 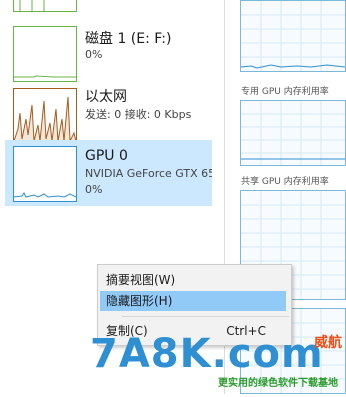 I want to click on memory-mini-graph, so click(x=45, y=6).